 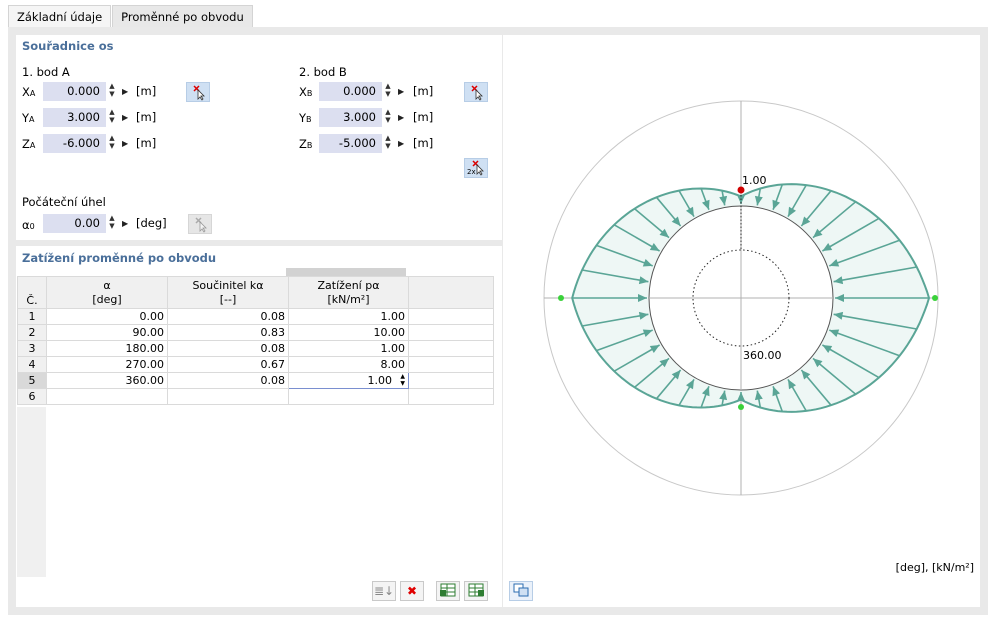 What do you see at coordinates (32, 316) in the screenshot?
I see `row-number: 1` at bounding box center [32, 316].